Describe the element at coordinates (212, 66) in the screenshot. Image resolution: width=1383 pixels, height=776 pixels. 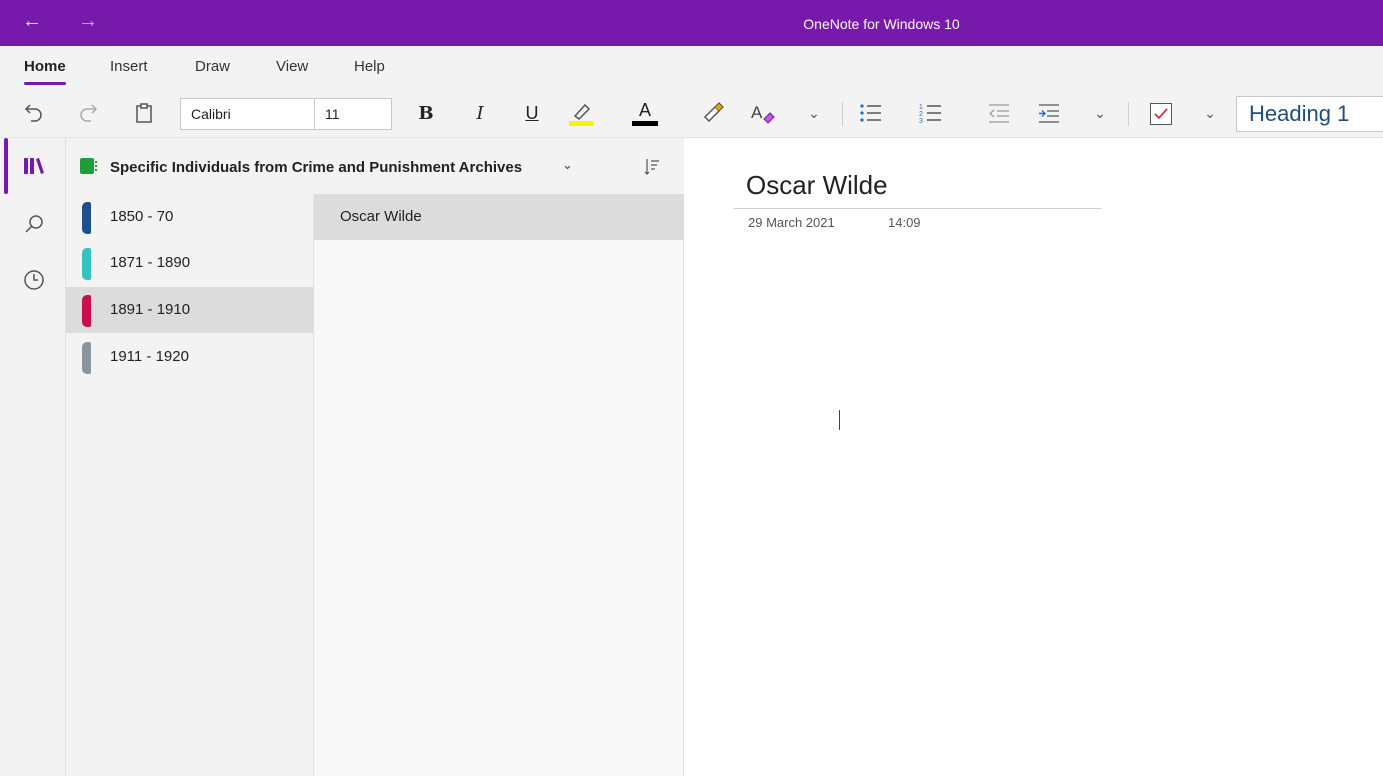
I see `tab-draw: Draw` at that location.